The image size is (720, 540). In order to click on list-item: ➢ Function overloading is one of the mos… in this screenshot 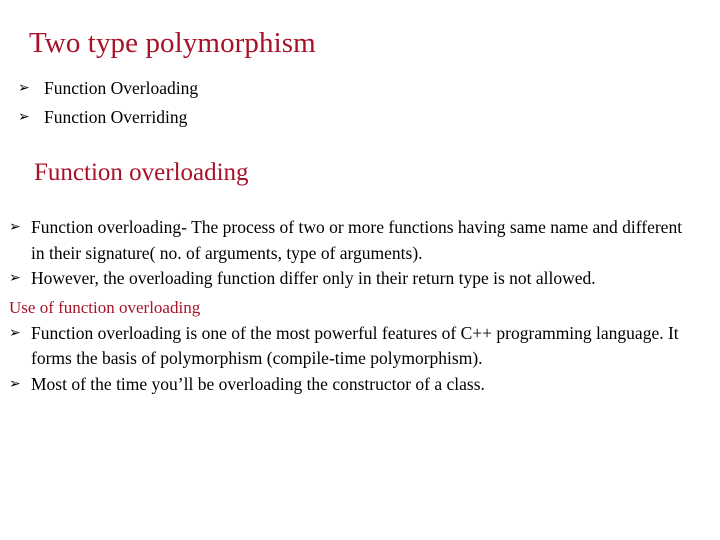, I will do `click(354, 346)`.